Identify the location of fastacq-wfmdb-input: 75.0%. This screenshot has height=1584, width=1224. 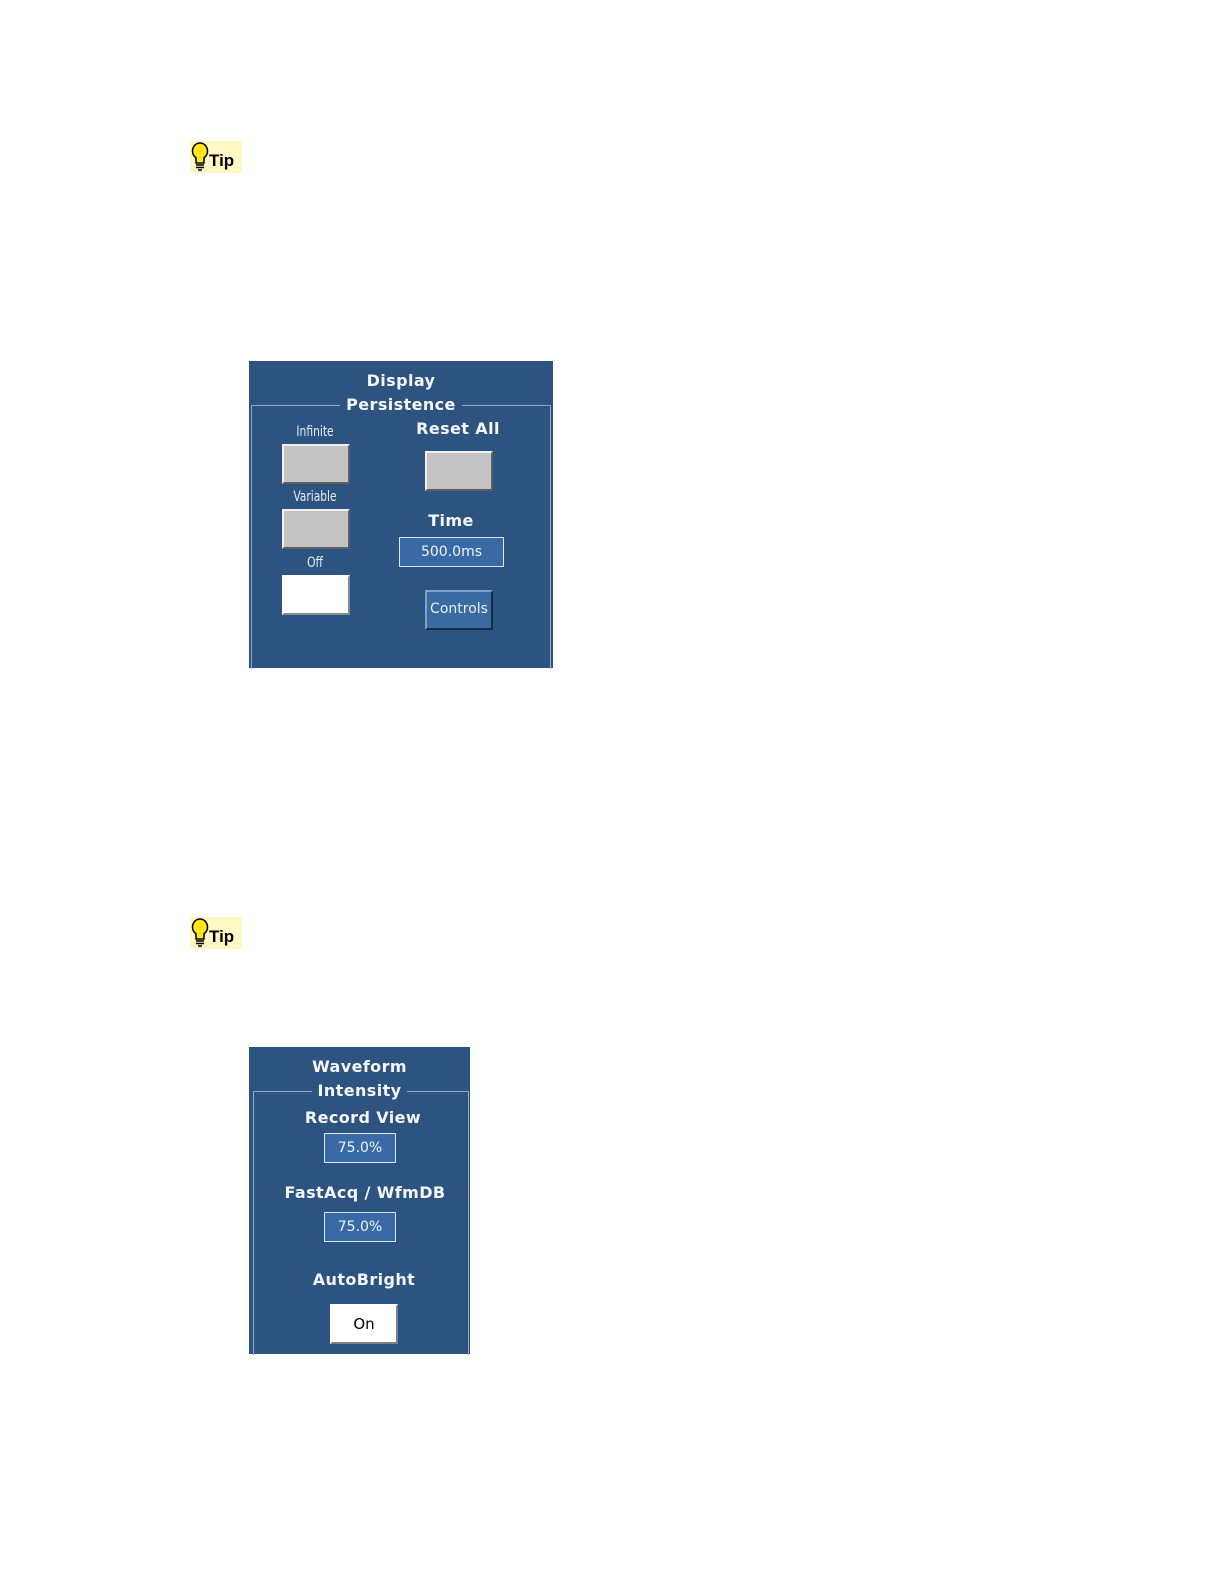
(360, 1227).